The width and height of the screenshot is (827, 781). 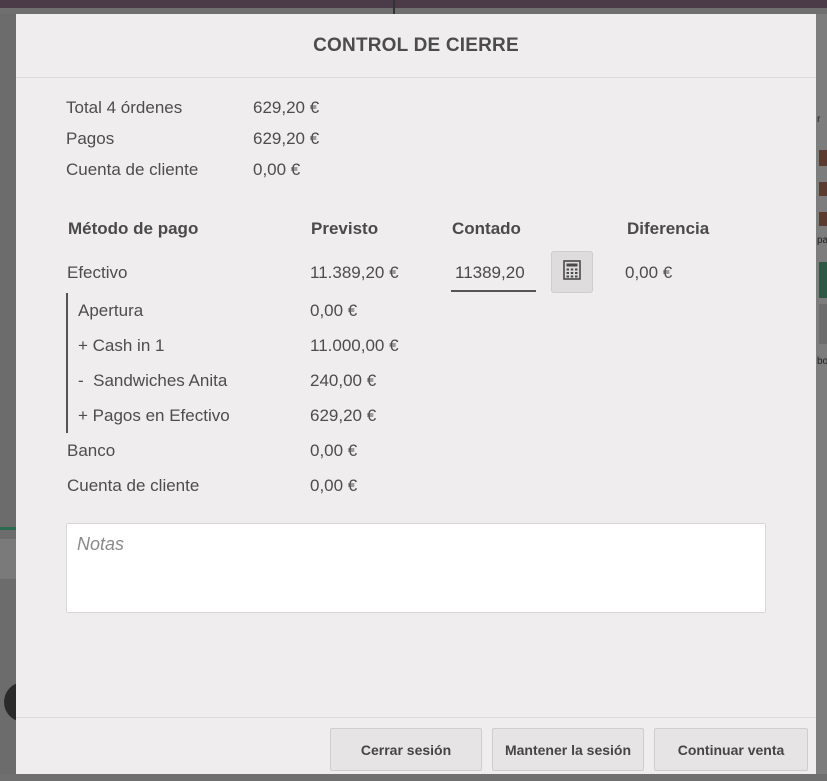 I want to click on background-accent-line, so click(x=8, y=528).